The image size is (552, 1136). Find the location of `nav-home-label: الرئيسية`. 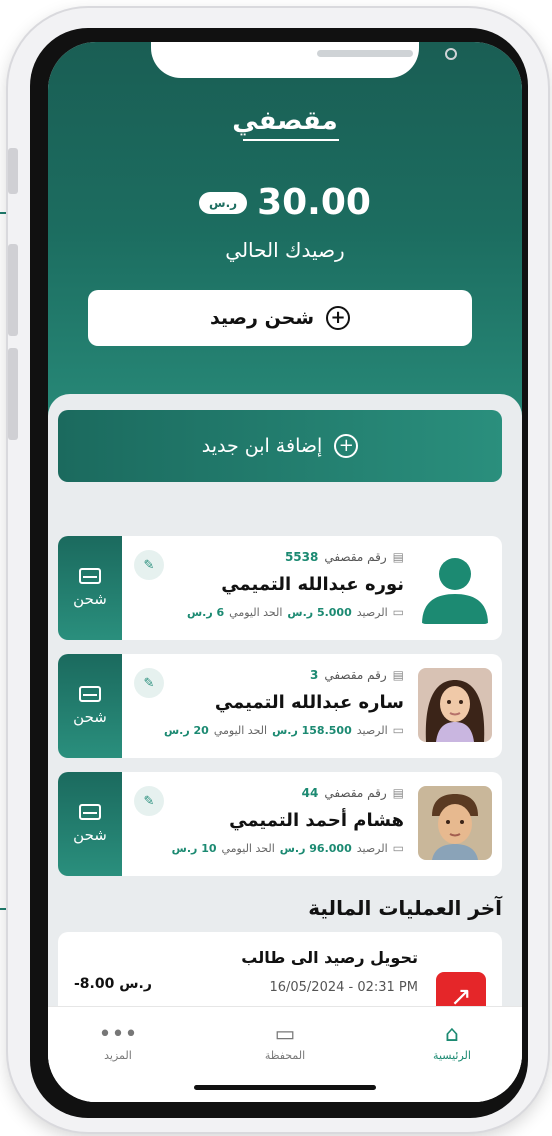

nav-home-label: الرئيسية is located at coordinates (452, 1055).